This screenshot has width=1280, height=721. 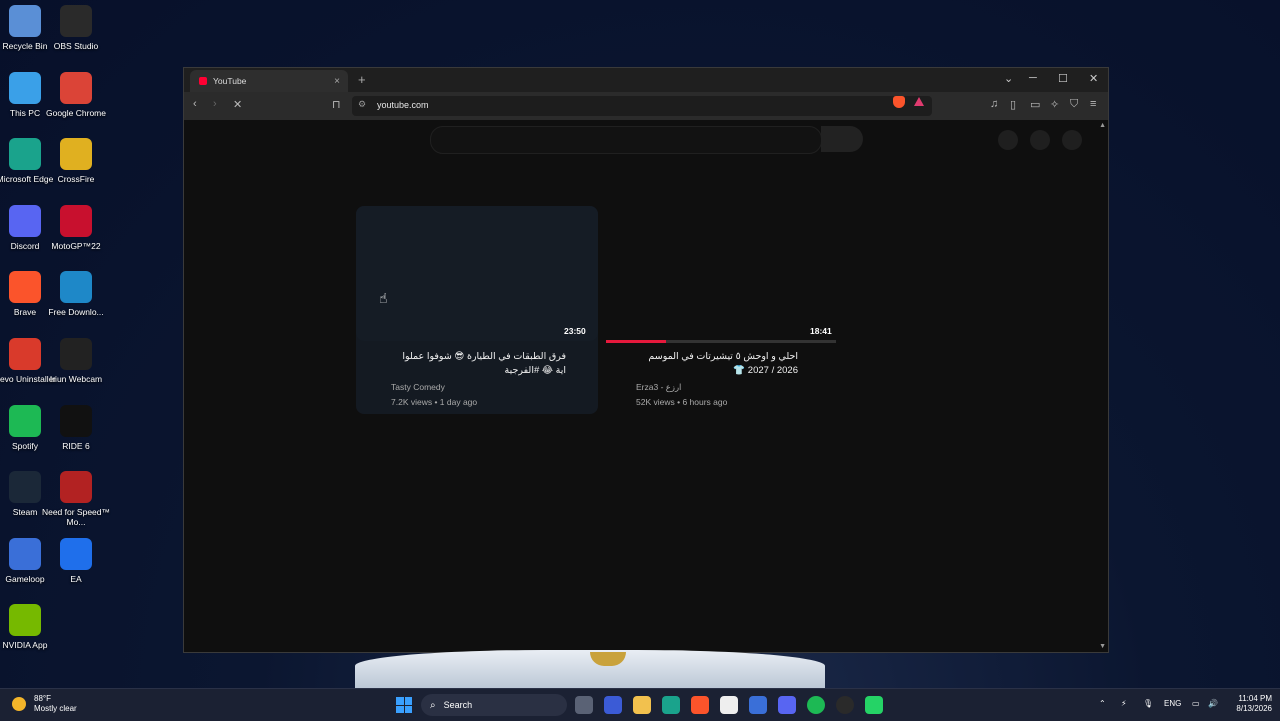 What do you see at coordinates (76, 427) in the screenshot?
I see `desktop-icon: RIDE 6` at bounding box center [76, 427].